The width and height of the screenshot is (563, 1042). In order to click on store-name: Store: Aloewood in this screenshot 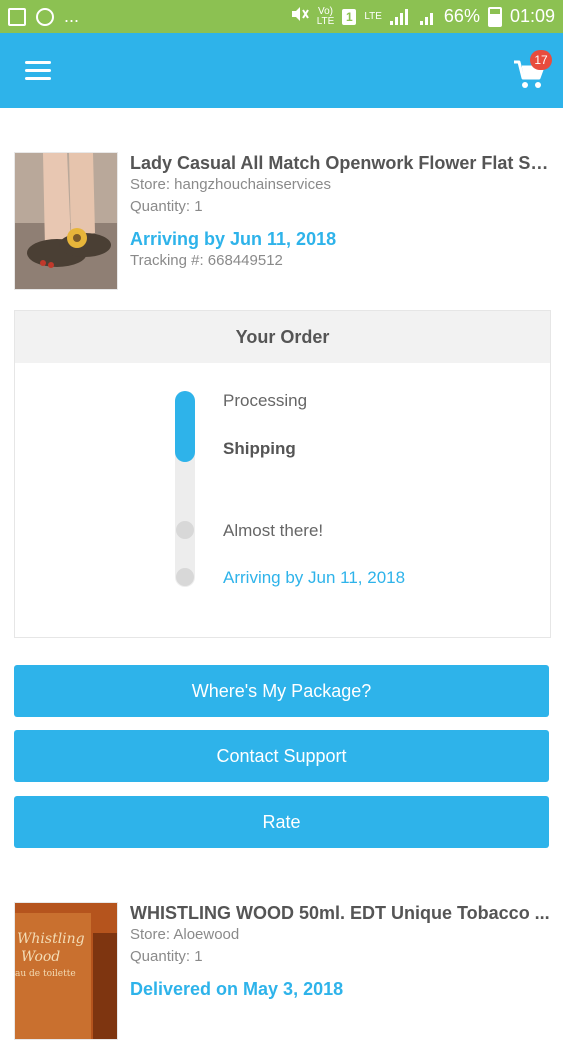, I will do `click(185, 934)`.